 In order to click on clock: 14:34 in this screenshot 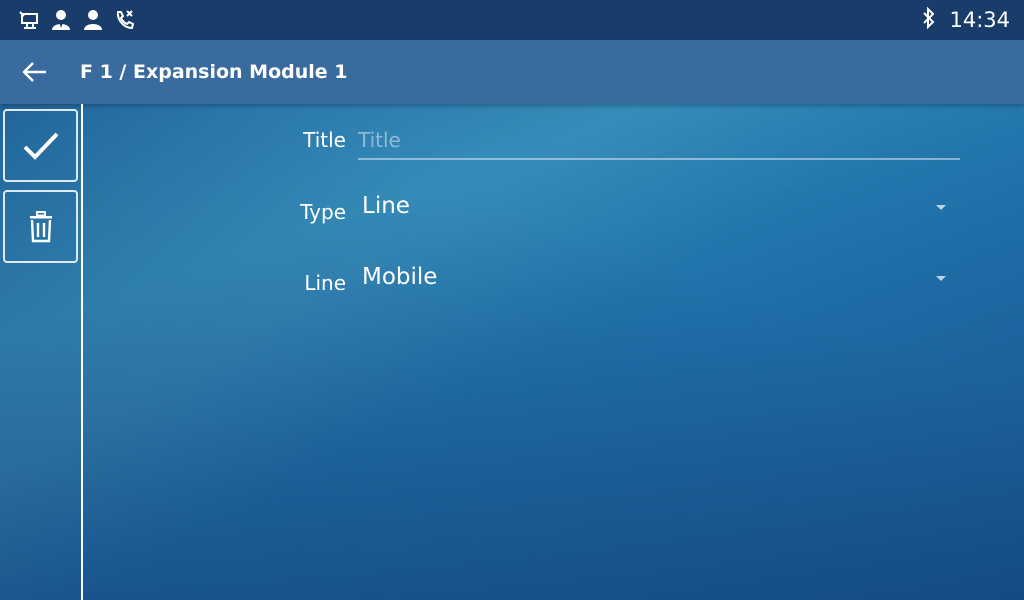, I will do `click(979, 20)`.